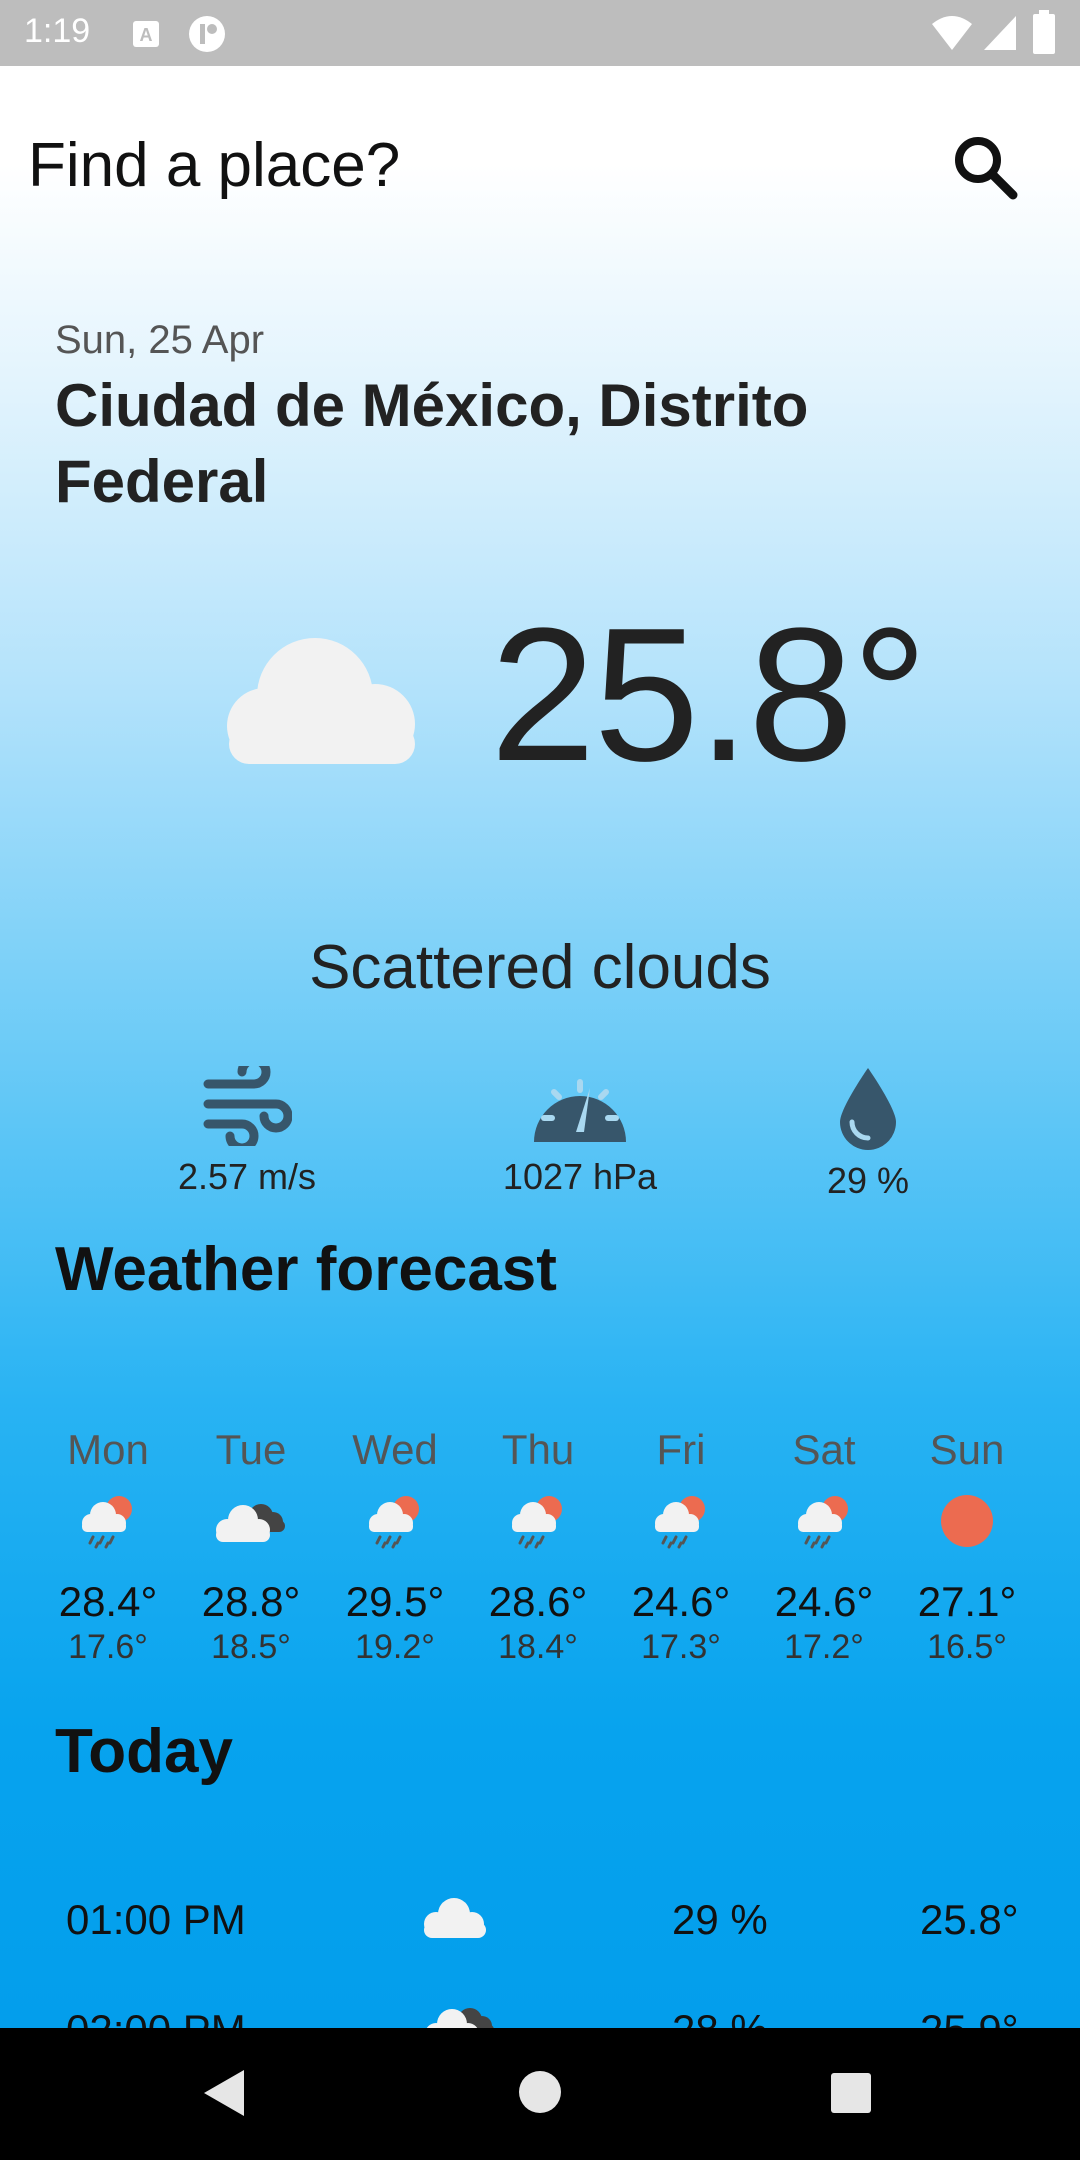  Describe the element at coordinates (156, 1919) in the screenshot. I see `hour-time: 01:00 PM` at that location.